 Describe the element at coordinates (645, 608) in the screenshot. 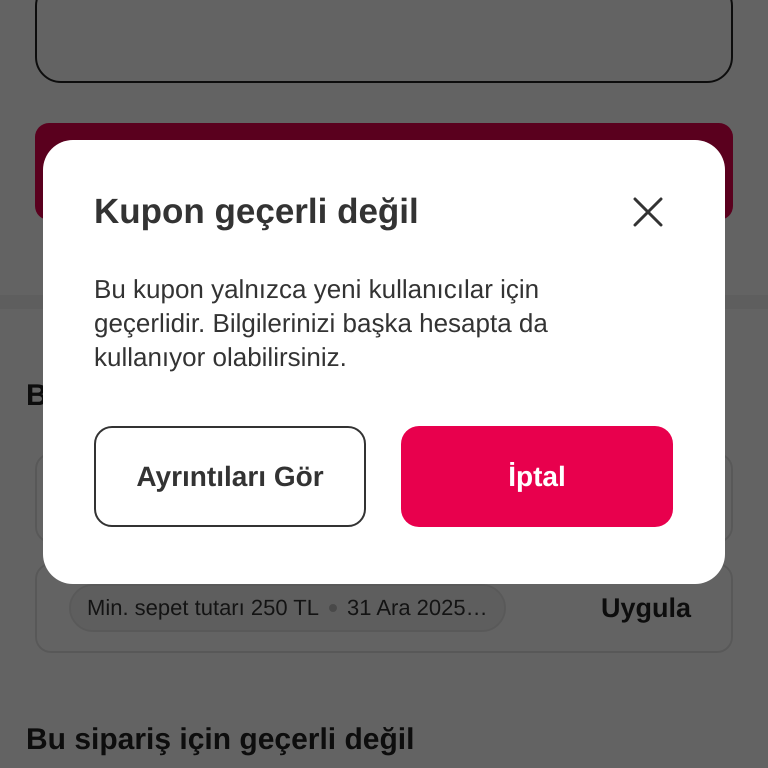

I see `apply-button: Uygula` at that location.